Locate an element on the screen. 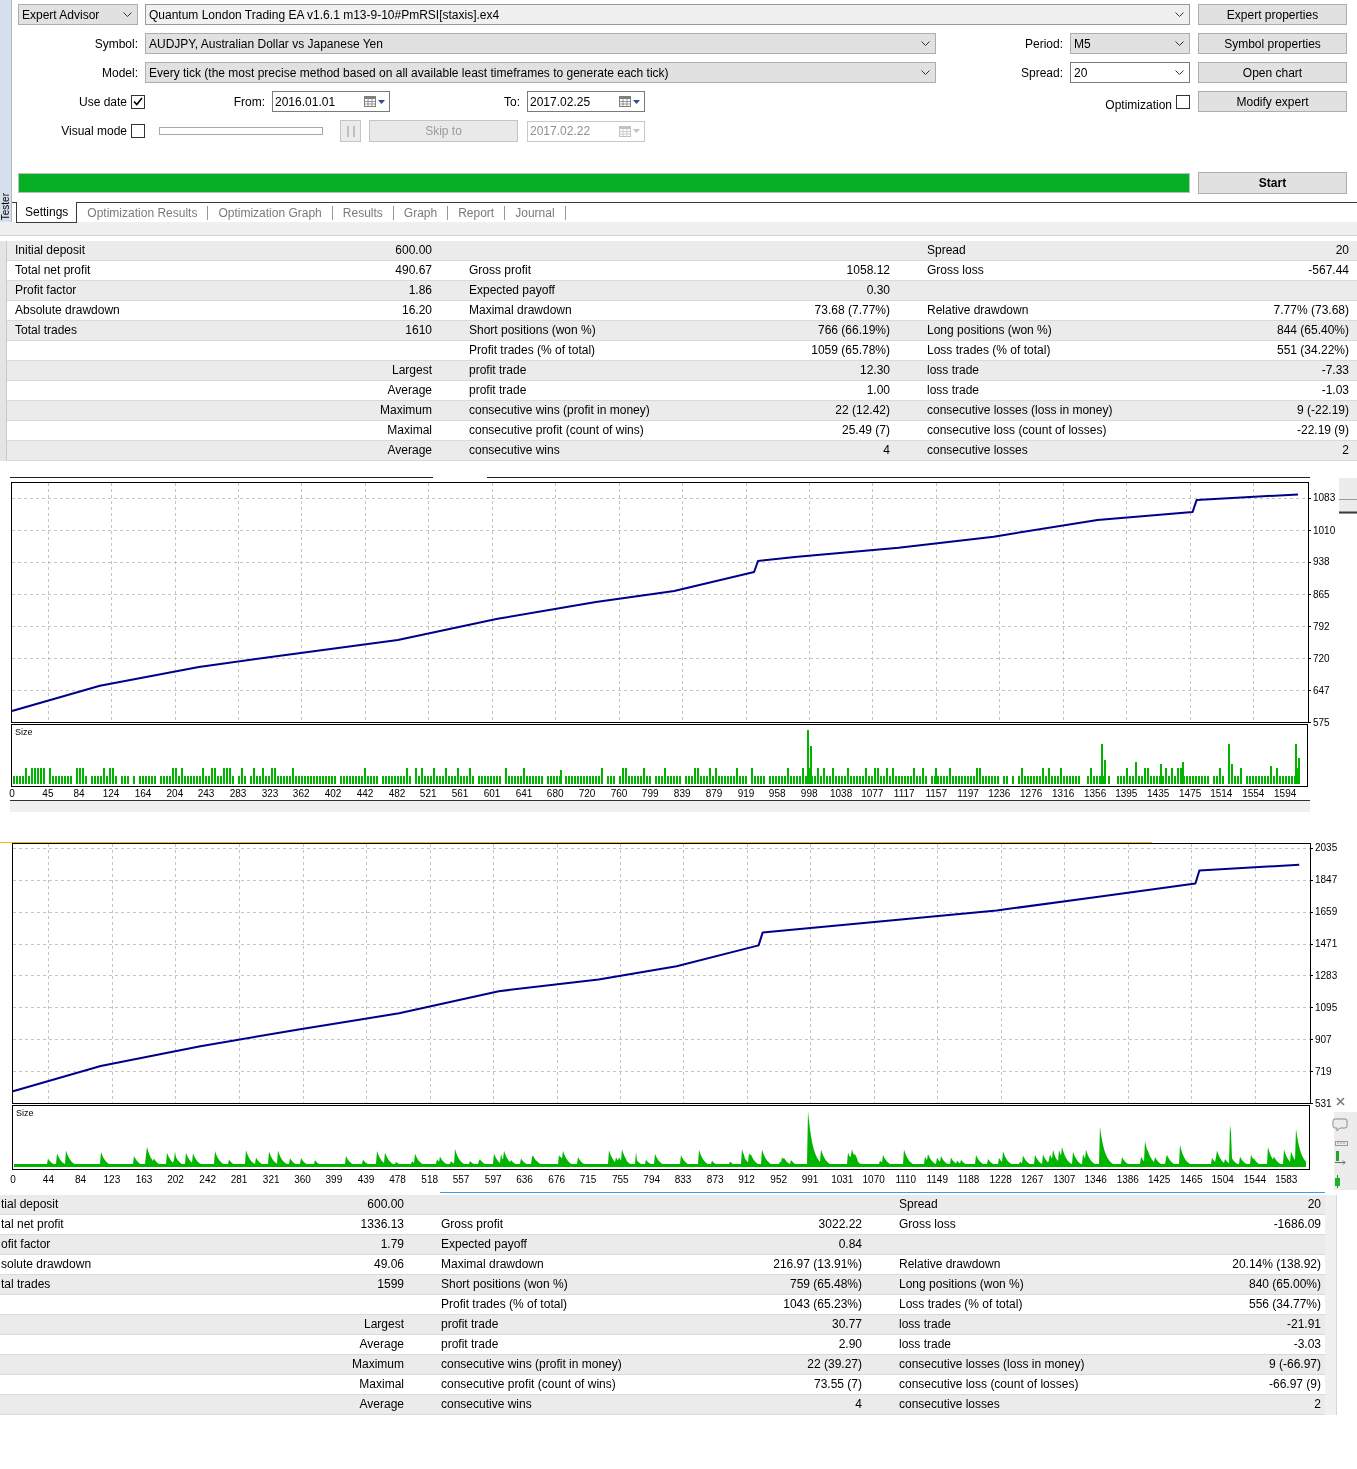  table-cell-text: 9 (-66.97) is located at coordinates (1294, 1364).